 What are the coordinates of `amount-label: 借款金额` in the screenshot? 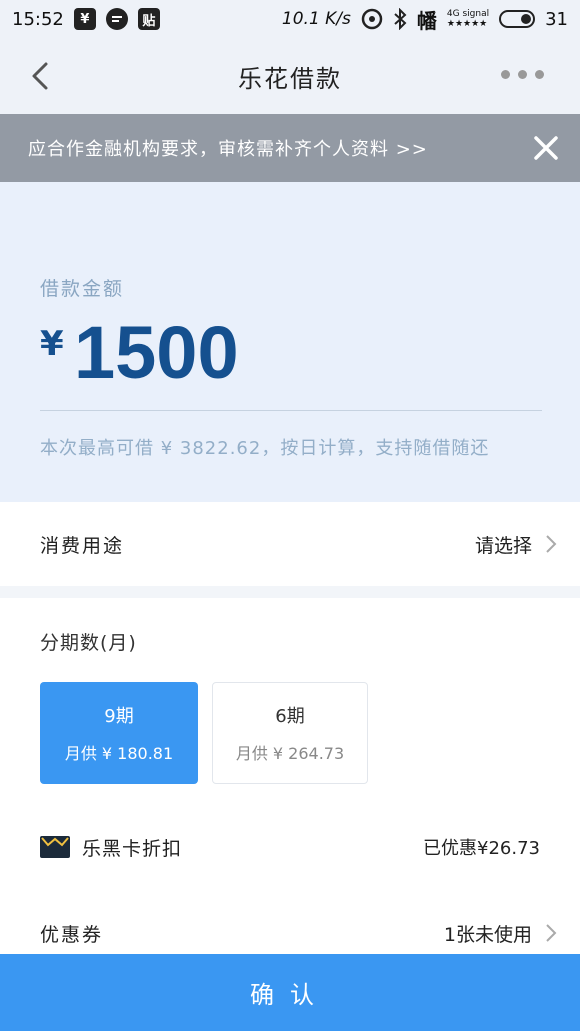 It's located at (82, 289).